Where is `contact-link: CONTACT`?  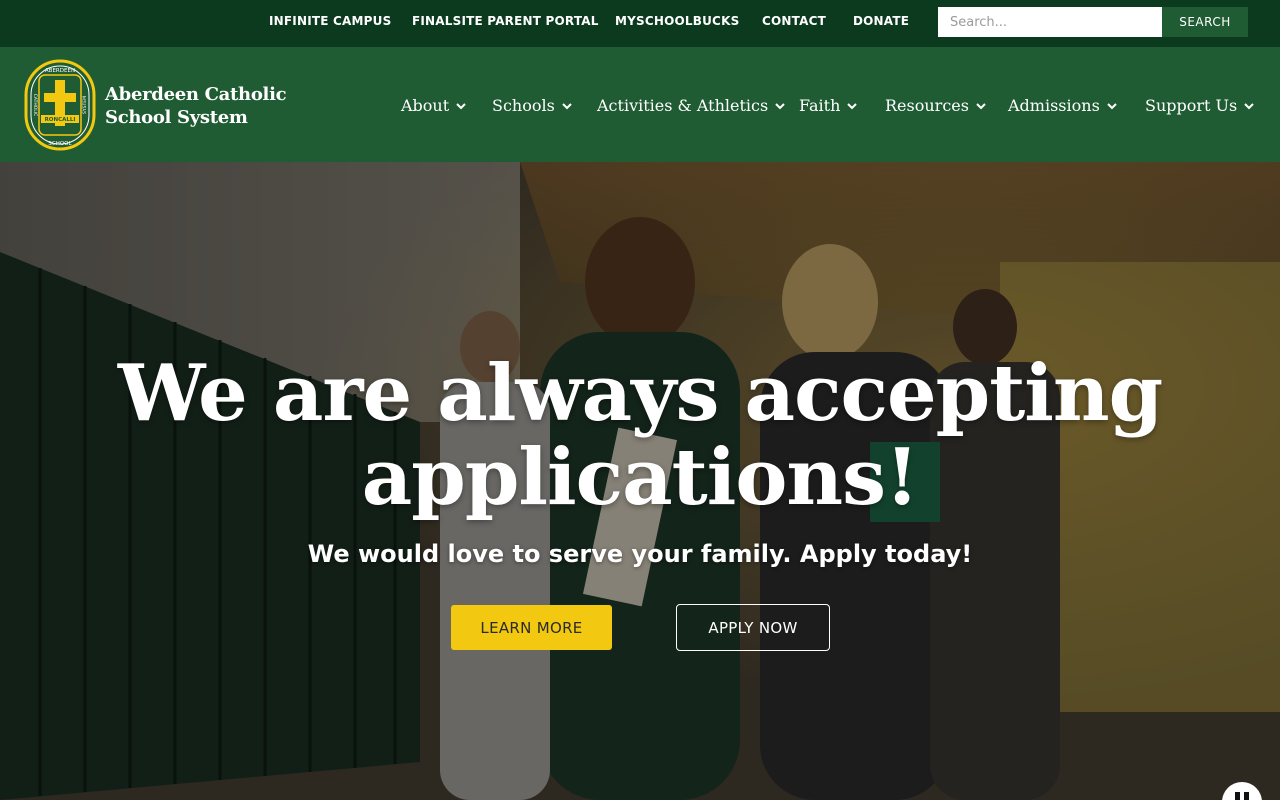 contact-link: CONTACT is located at coordinates (794, 21).